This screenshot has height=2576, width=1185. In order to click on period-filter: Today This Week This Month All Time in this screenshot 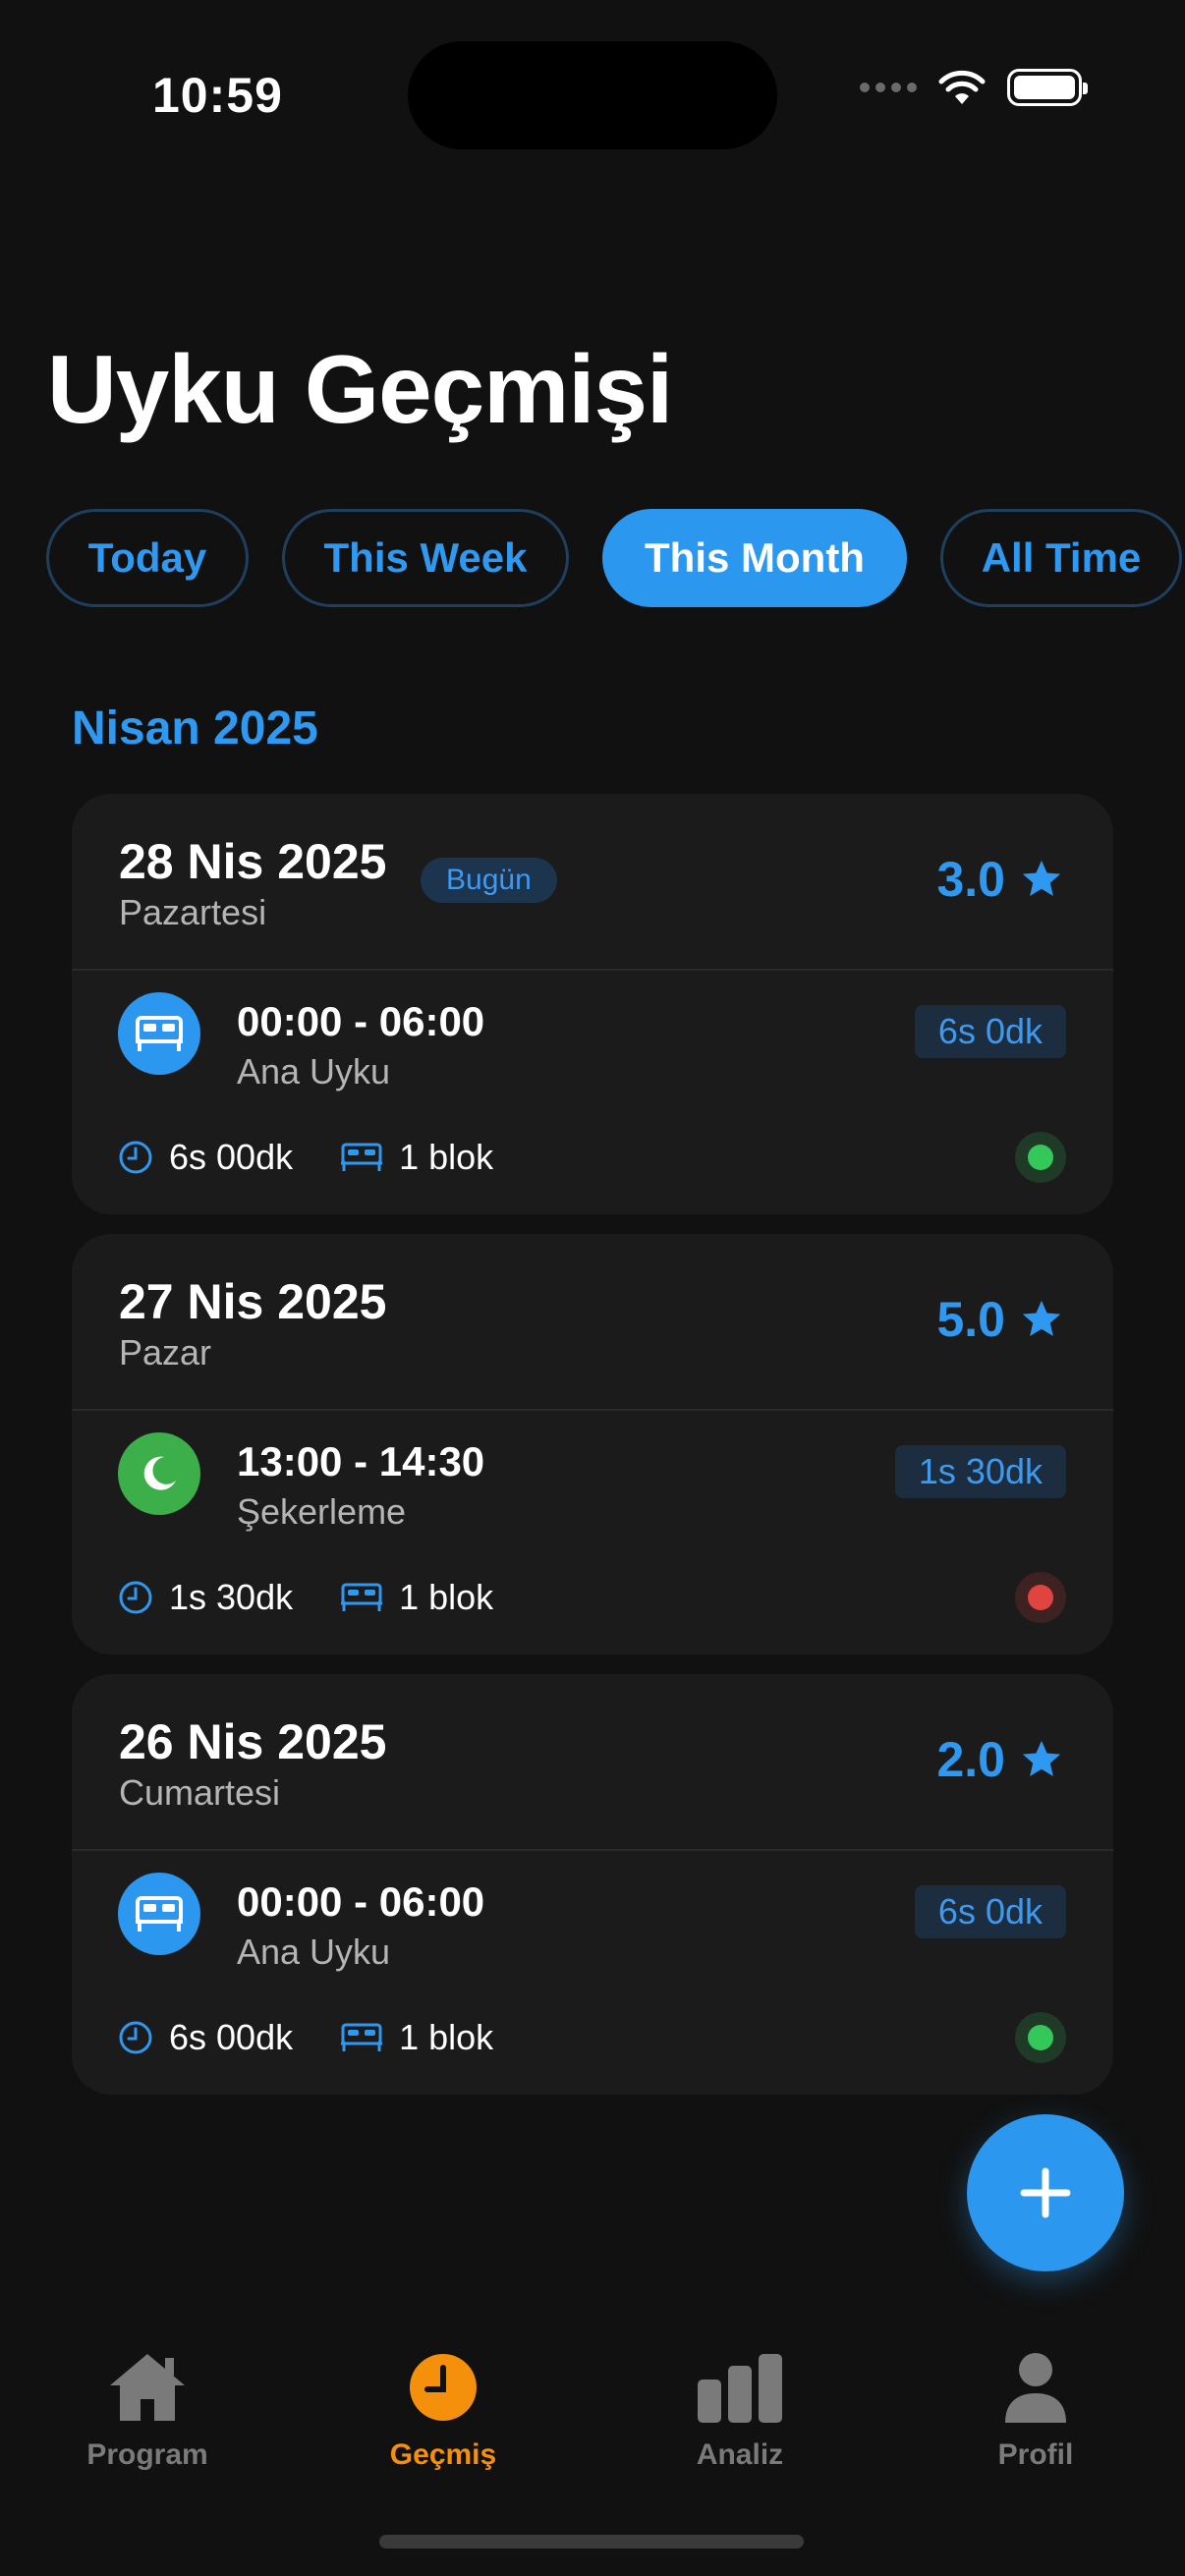, I will do `click(614, 558)`.